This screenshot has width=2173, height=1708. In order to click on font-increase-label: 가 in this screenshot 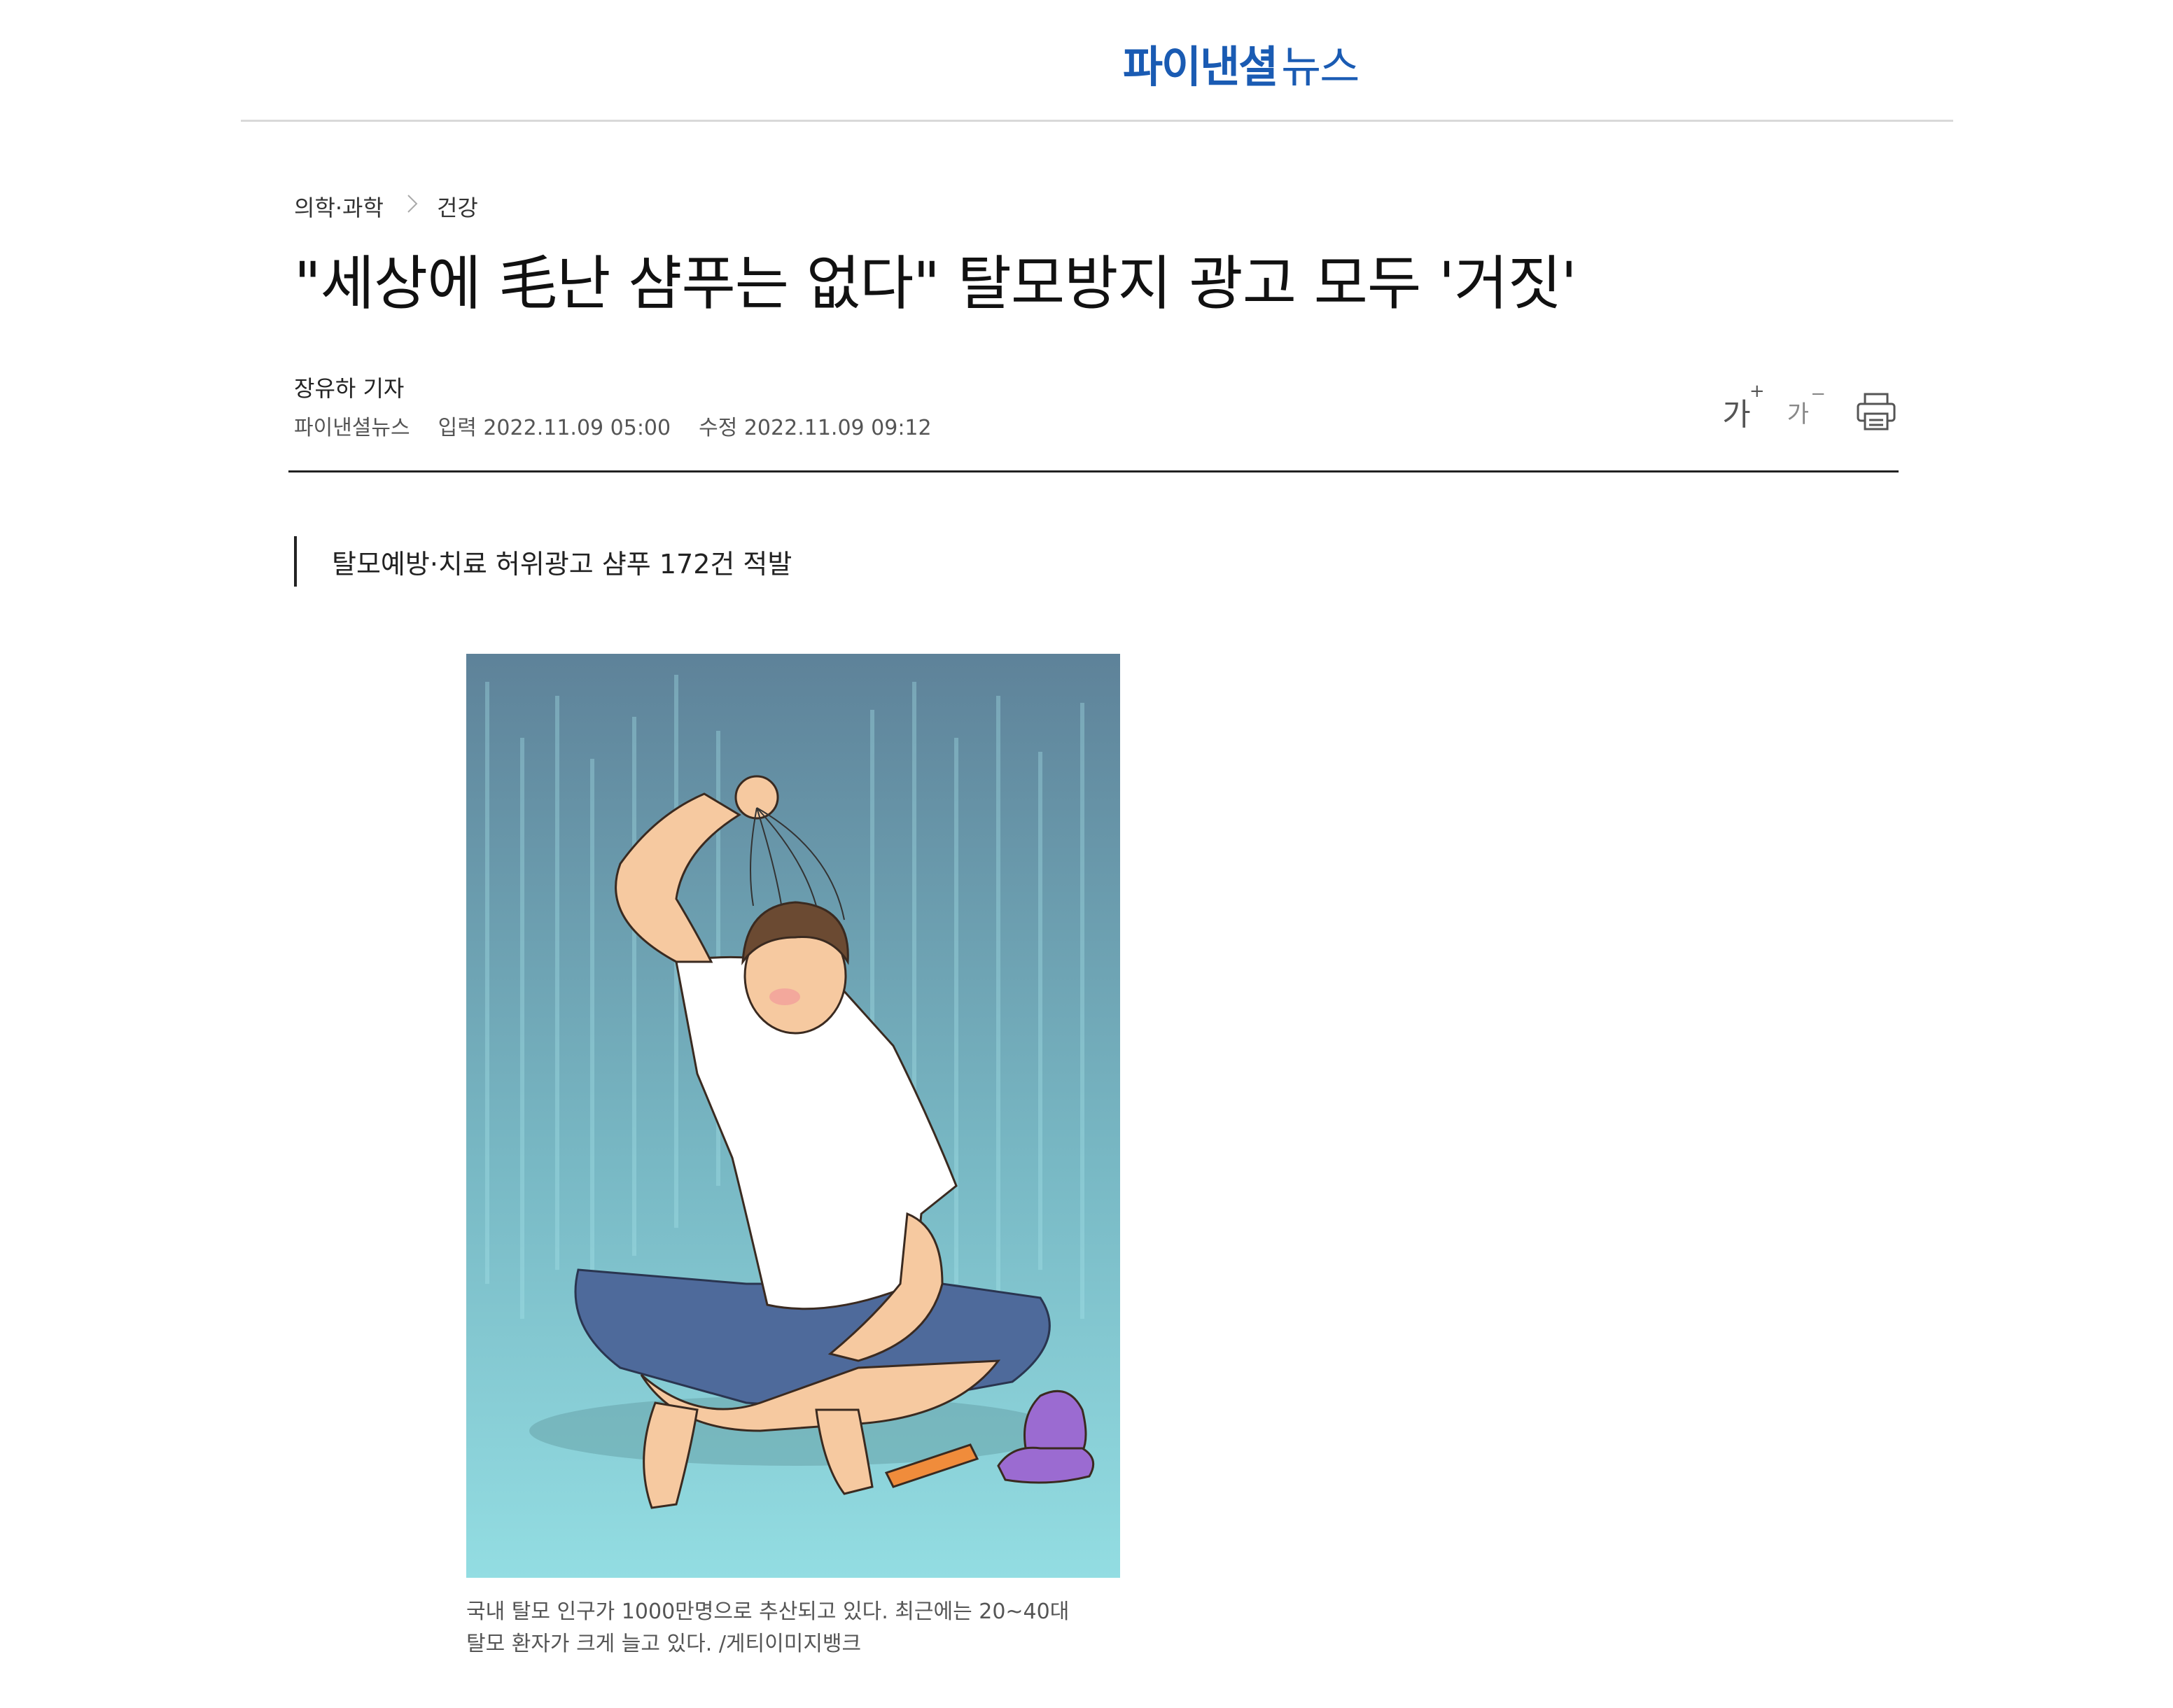, I will do `click(1736, 415)`.